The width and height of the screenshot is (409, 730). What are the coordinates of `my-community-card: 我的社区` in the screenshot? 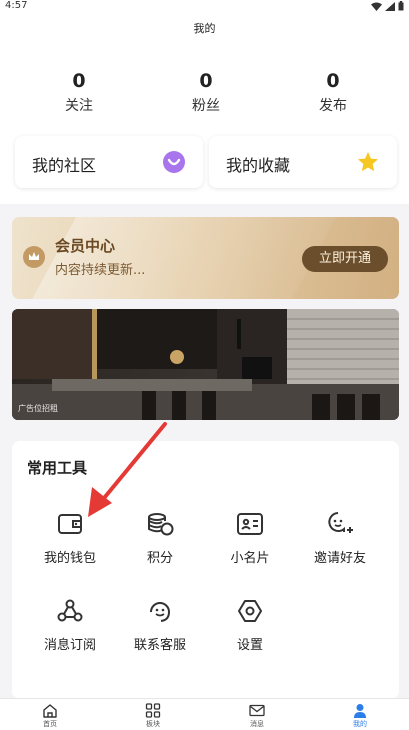 It's located at (109, 162).